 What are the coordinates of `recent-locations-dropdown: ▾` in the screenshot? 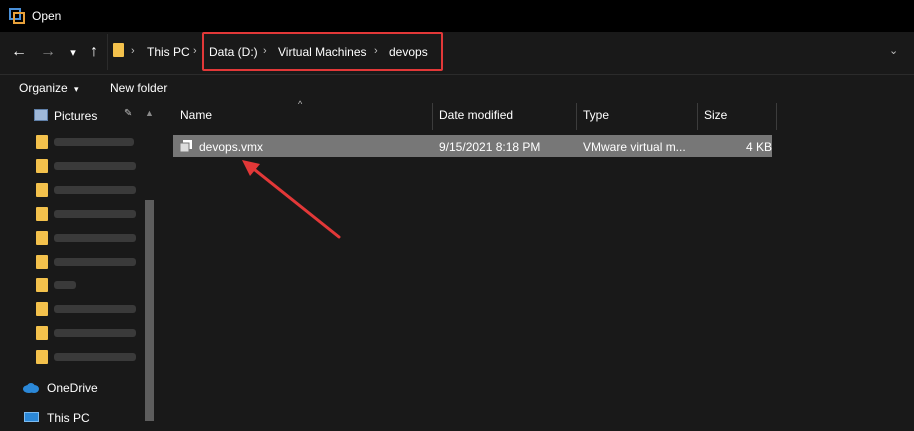 It's located at (73, 52).